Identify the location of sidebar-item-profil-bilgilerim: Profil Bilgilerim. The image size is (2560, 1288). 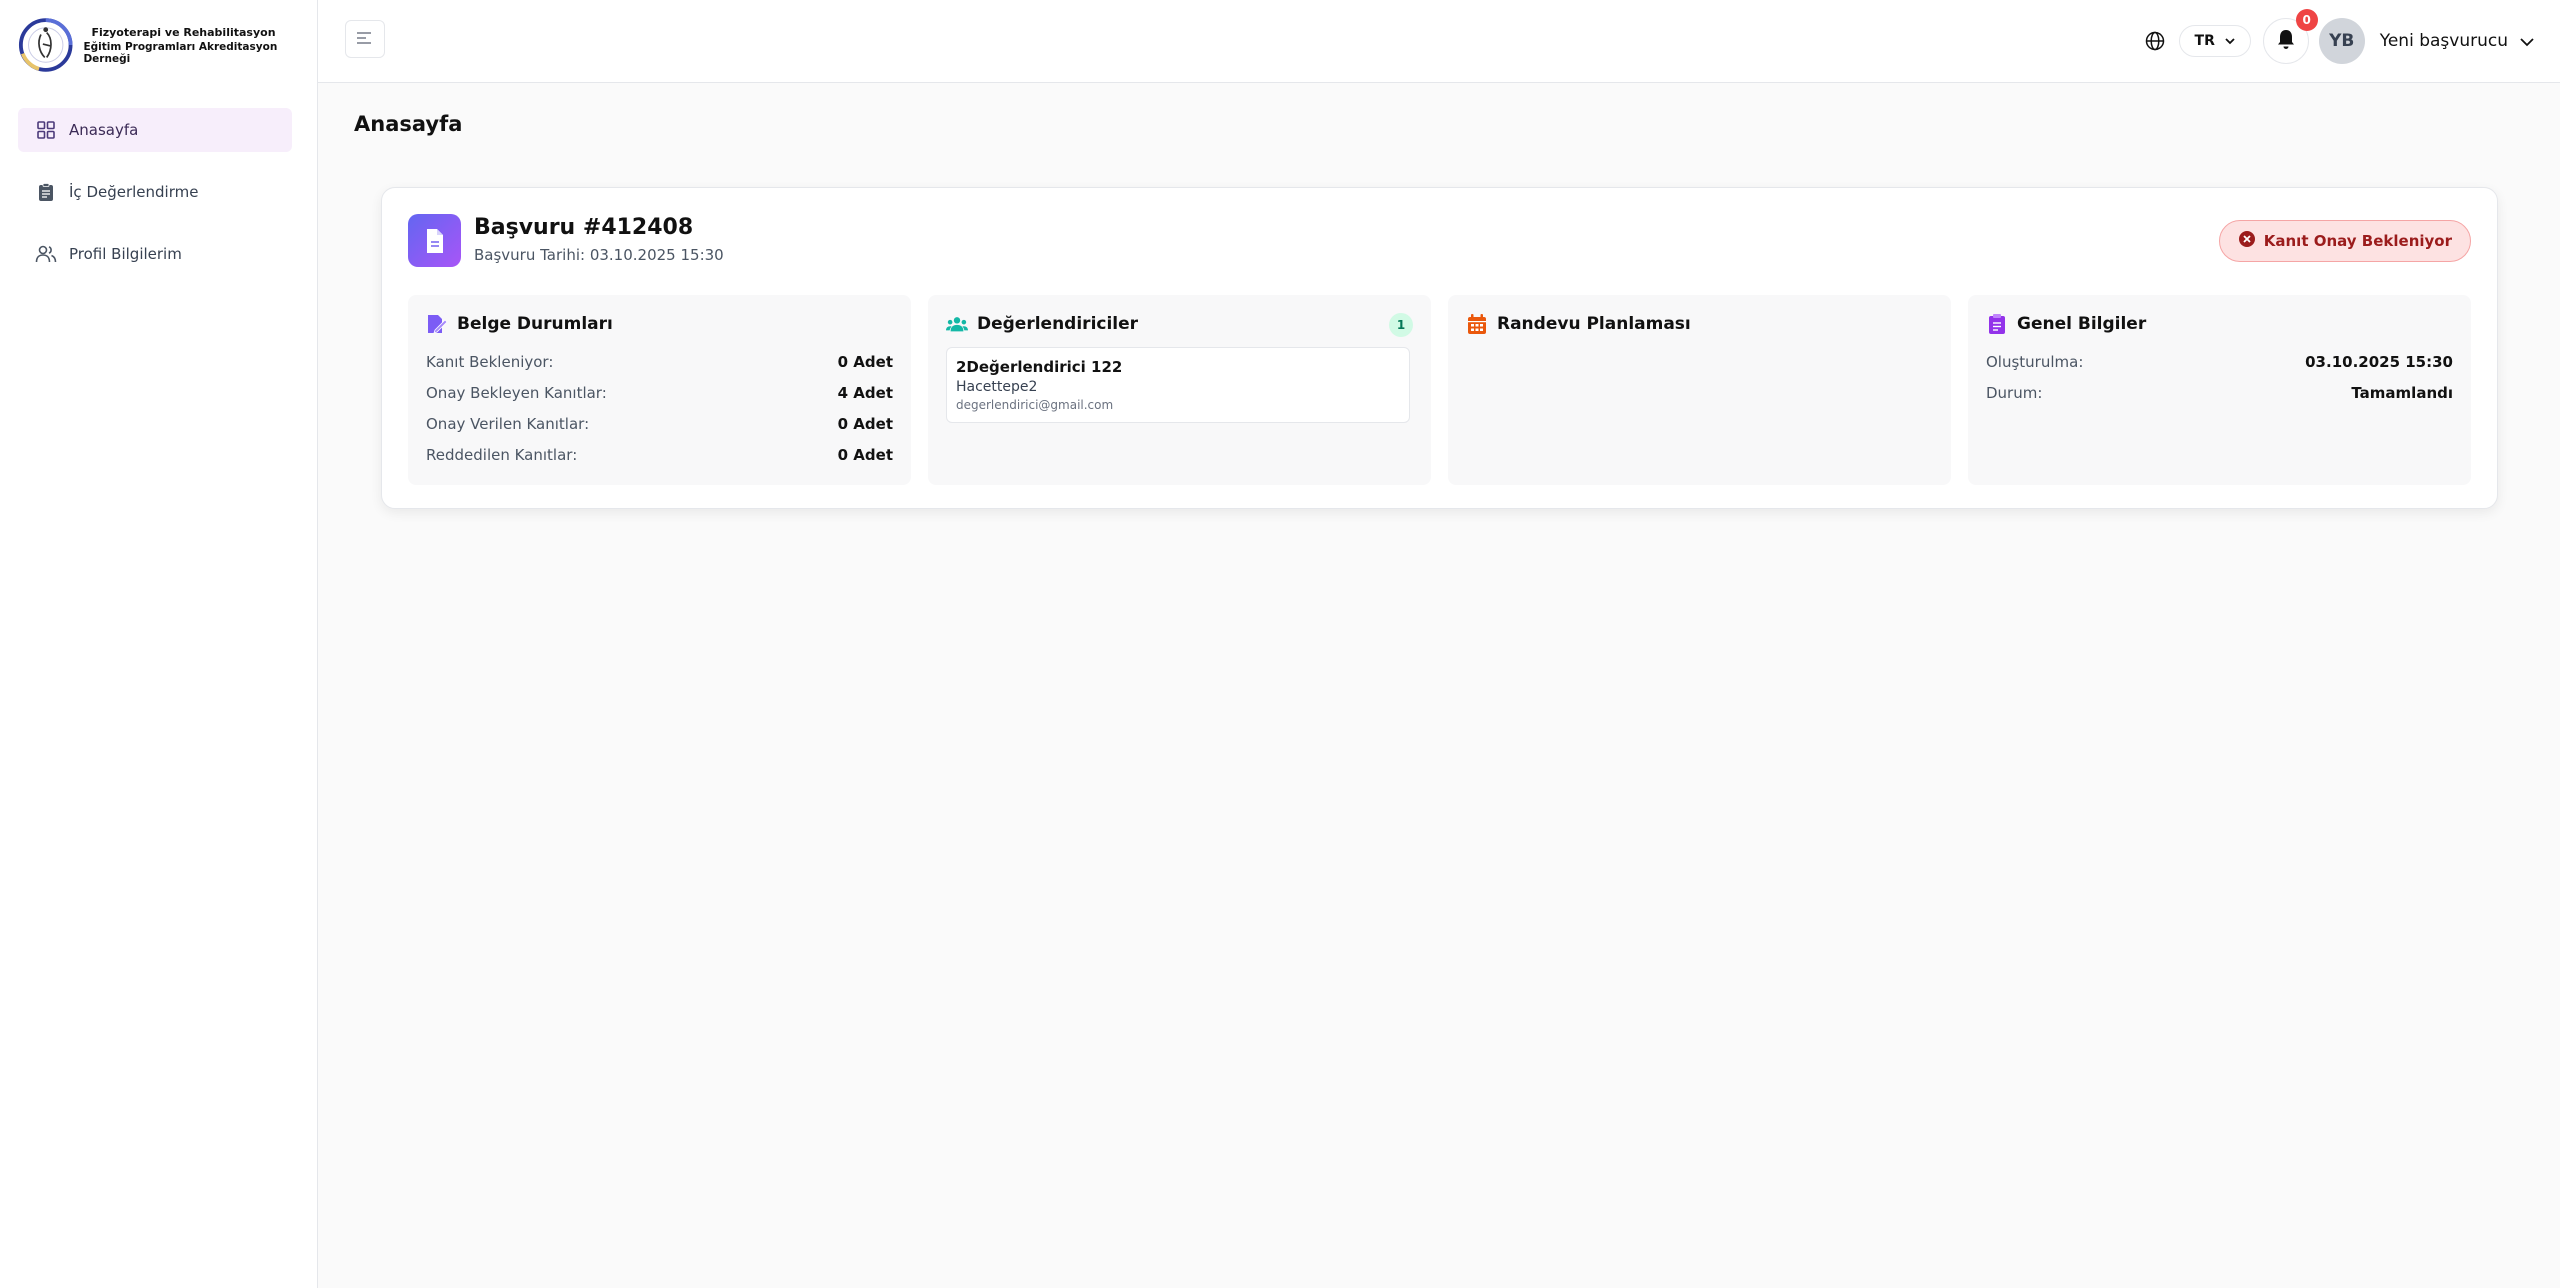
(155, 254).